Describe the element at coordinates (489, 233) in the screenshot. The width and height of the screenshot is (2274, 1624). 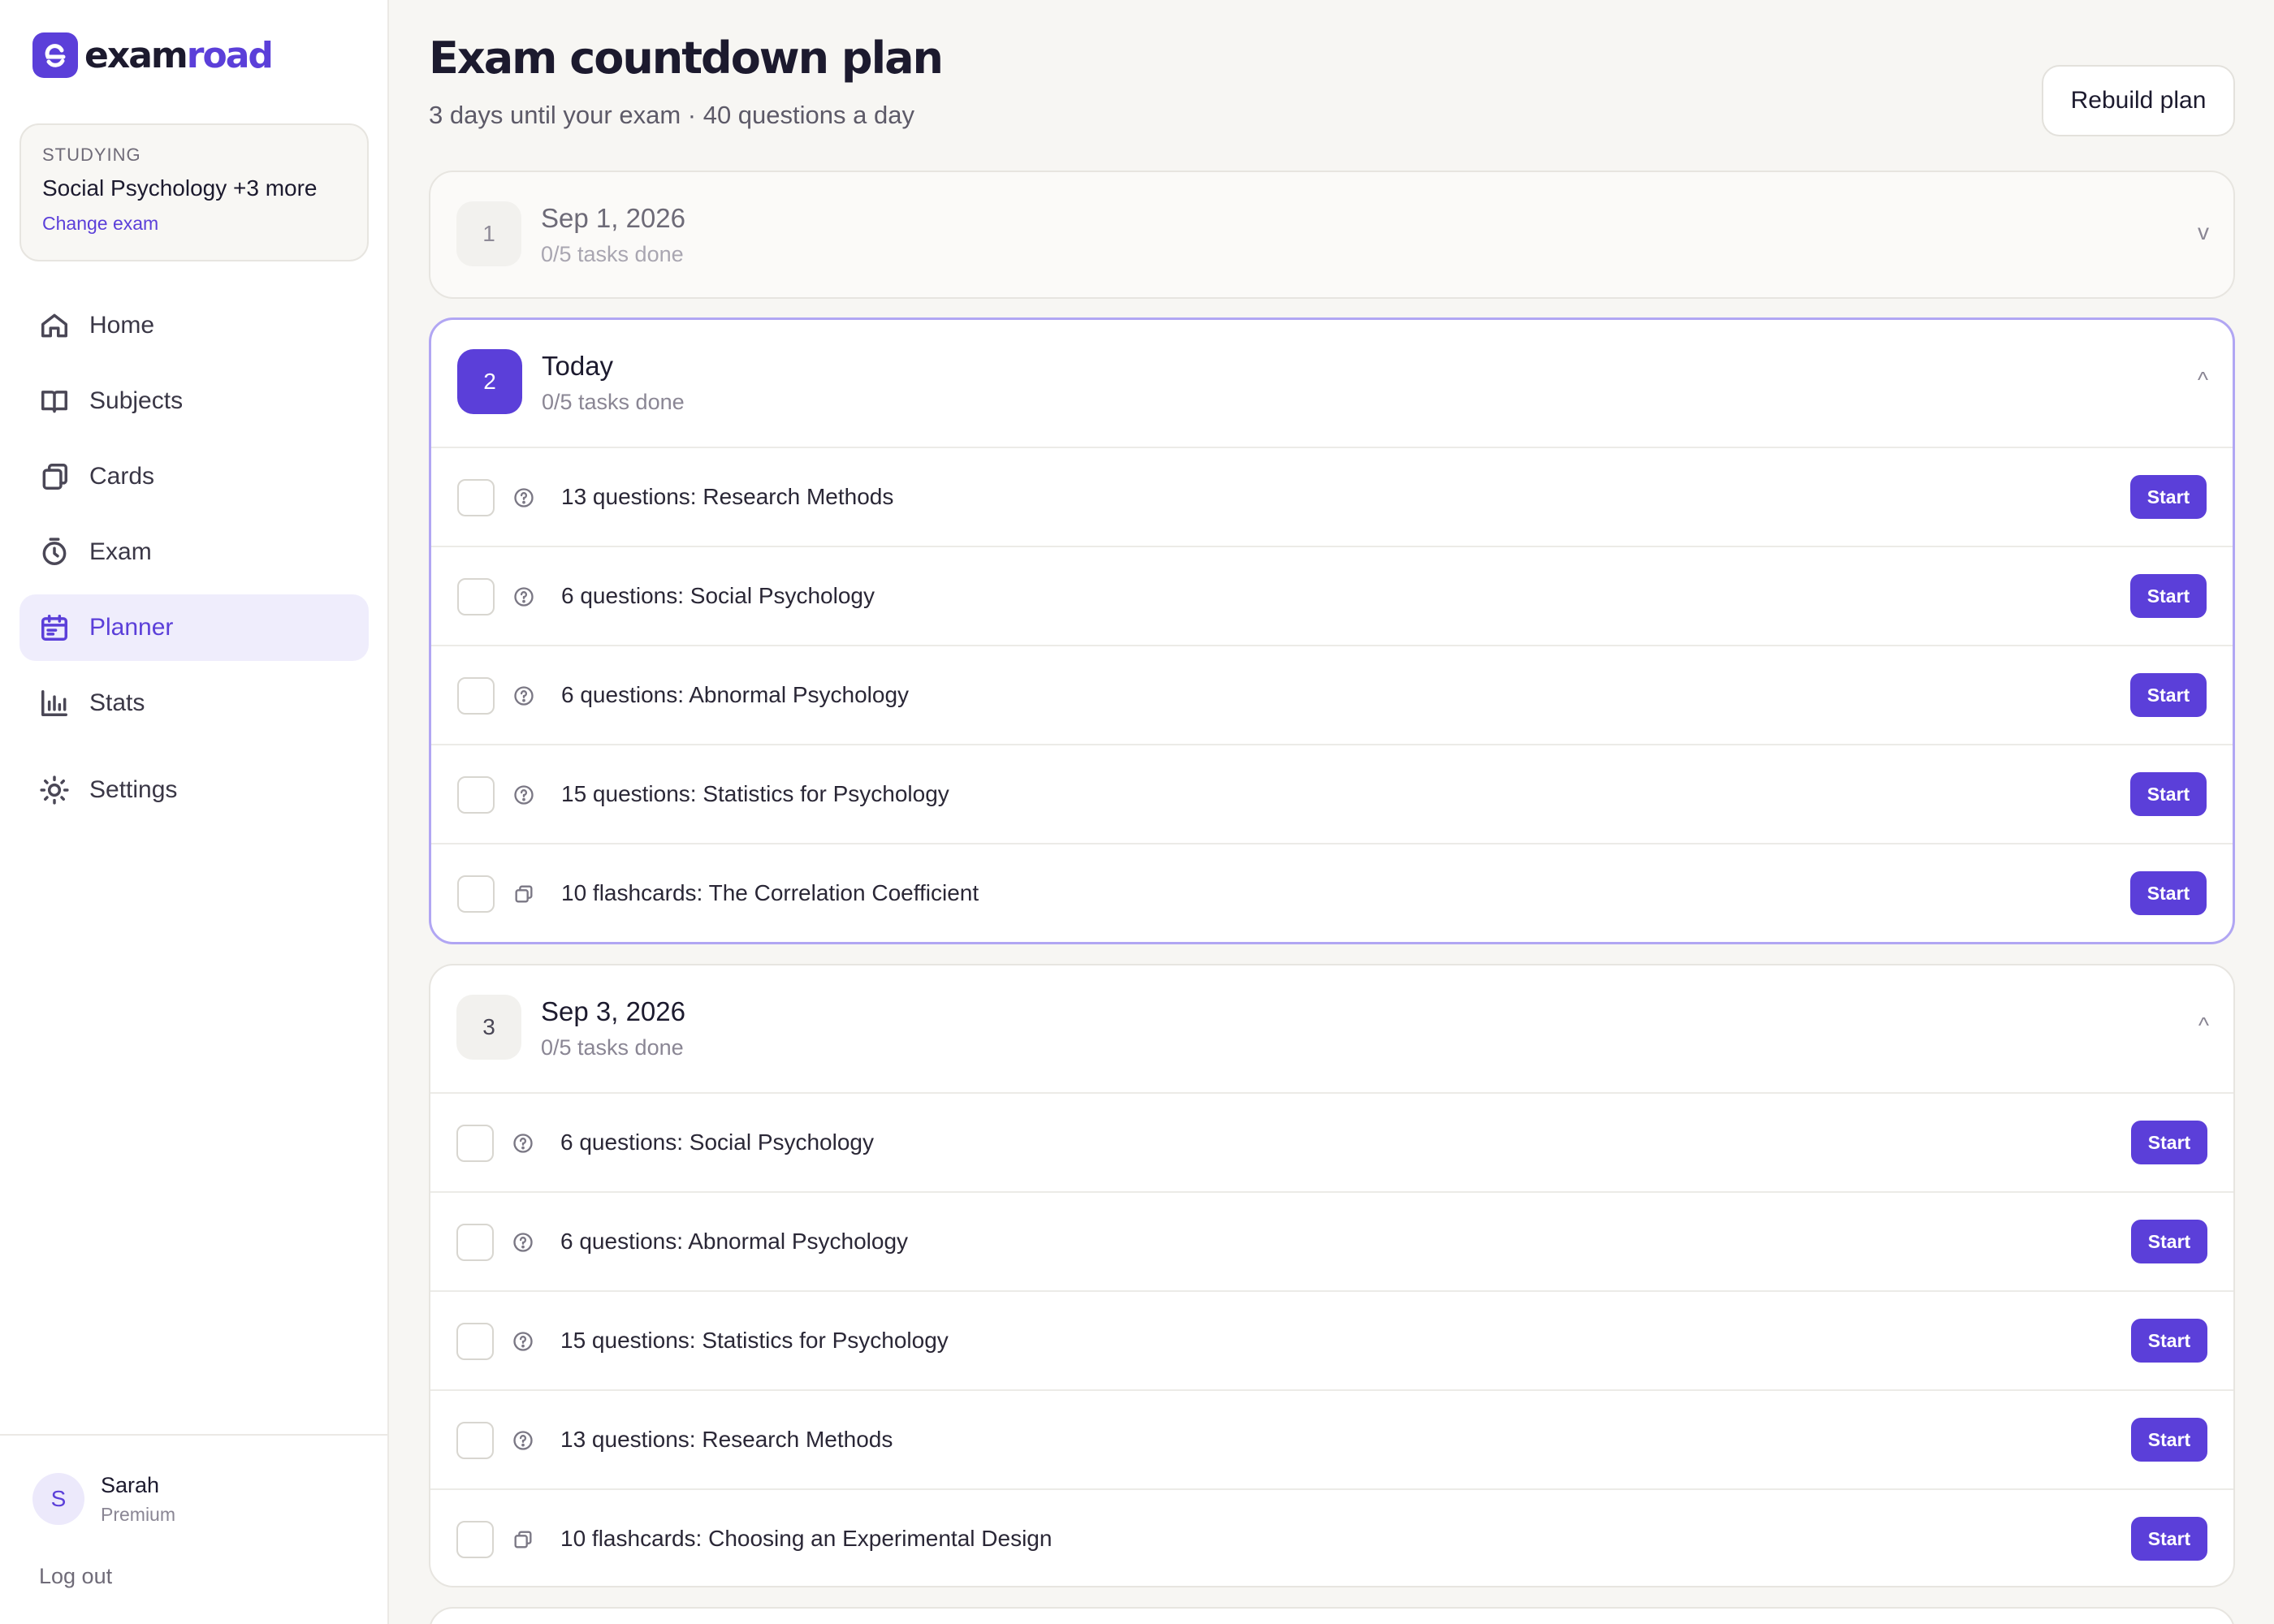
I see `day-number-badge: 1` at that location.